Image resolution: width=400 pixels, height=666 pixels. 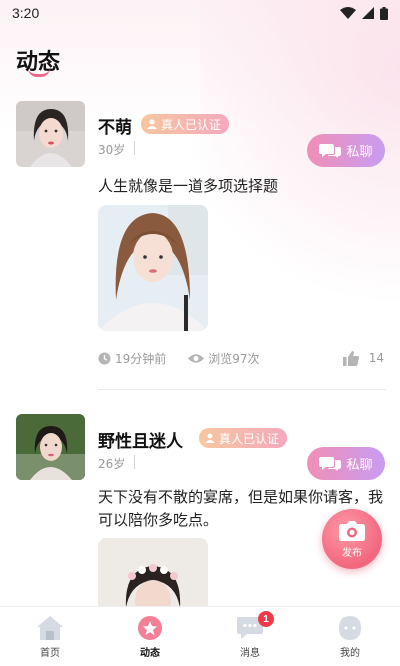 What do you see at coordinates (115, 125) in the screenshot?
I see `user-name: 不萌` at bounding box center [115, 125].